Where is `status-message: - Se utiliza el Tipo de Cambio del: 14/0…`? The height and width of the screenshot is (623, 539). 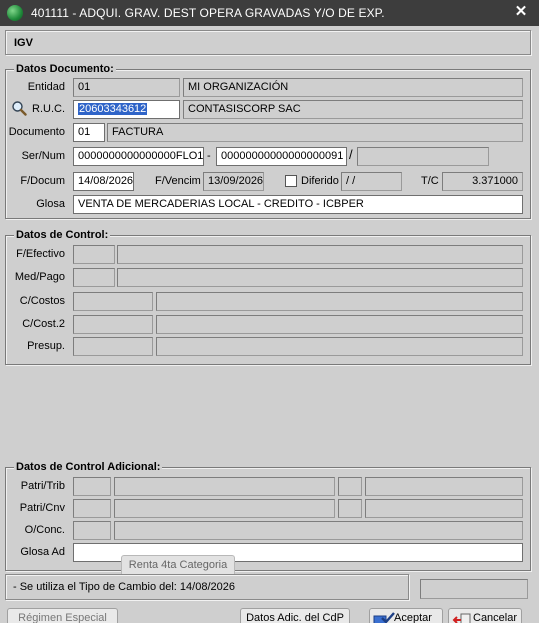
status-message: - Se utiliza el Tipo de Cambio del: 14/0… is located at coordinates (124, 587).